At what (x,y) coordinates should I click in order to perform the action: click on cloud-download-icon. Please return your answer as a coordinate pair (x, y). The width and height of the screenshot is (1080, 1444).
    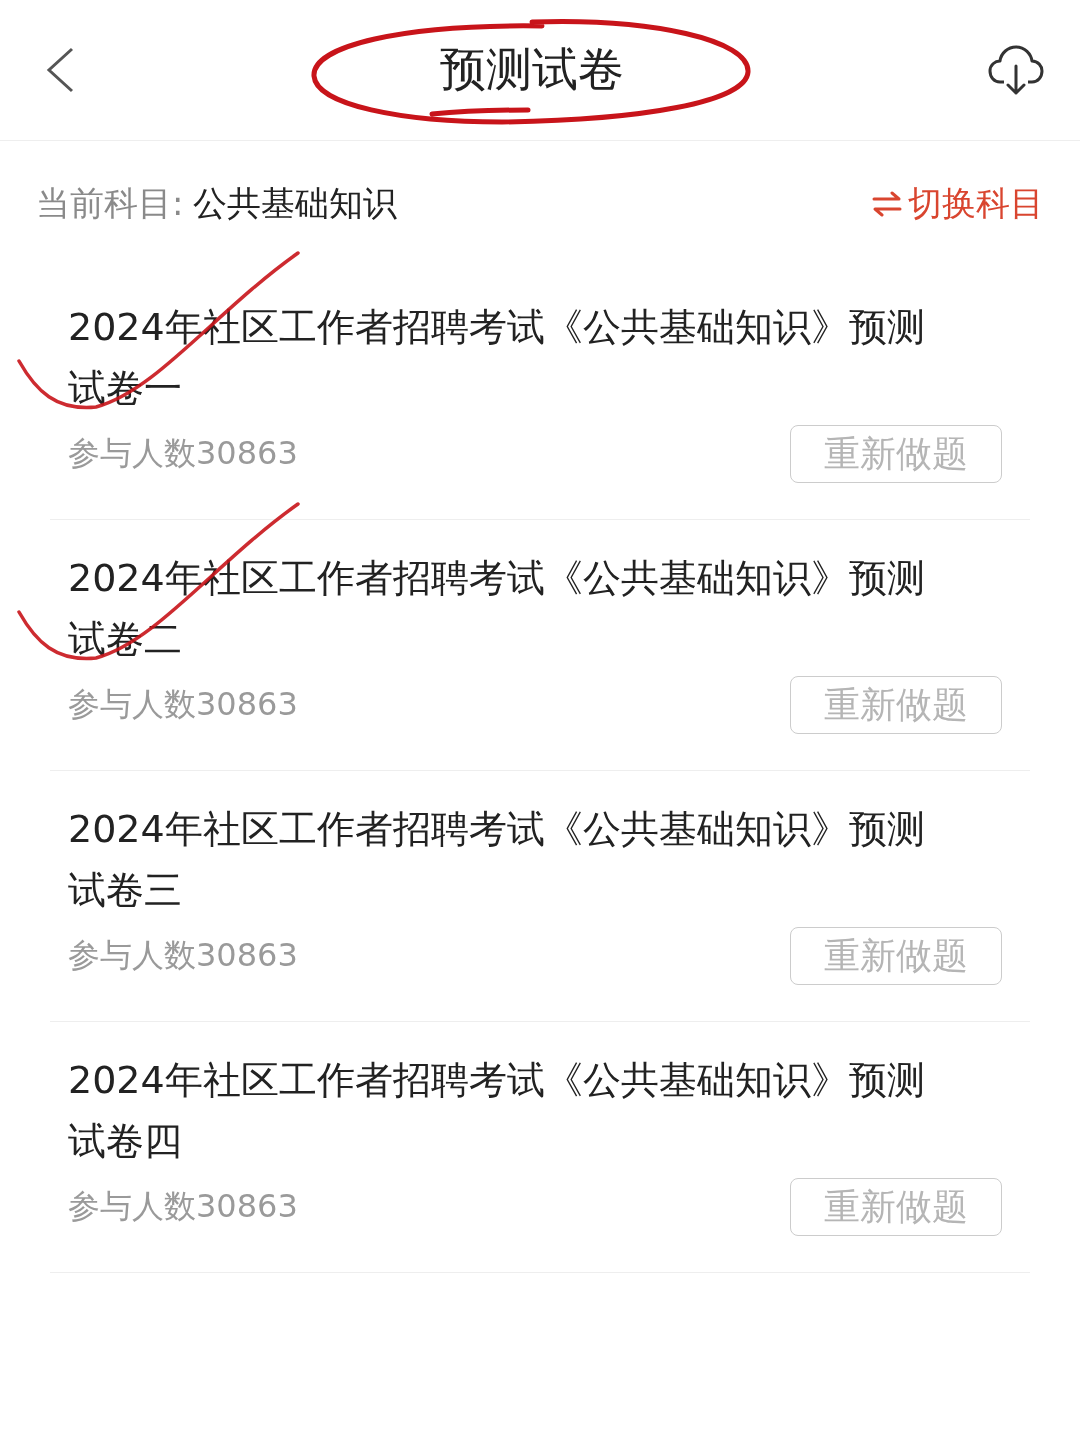
    Looking at the image, I should click on (1016, 70).